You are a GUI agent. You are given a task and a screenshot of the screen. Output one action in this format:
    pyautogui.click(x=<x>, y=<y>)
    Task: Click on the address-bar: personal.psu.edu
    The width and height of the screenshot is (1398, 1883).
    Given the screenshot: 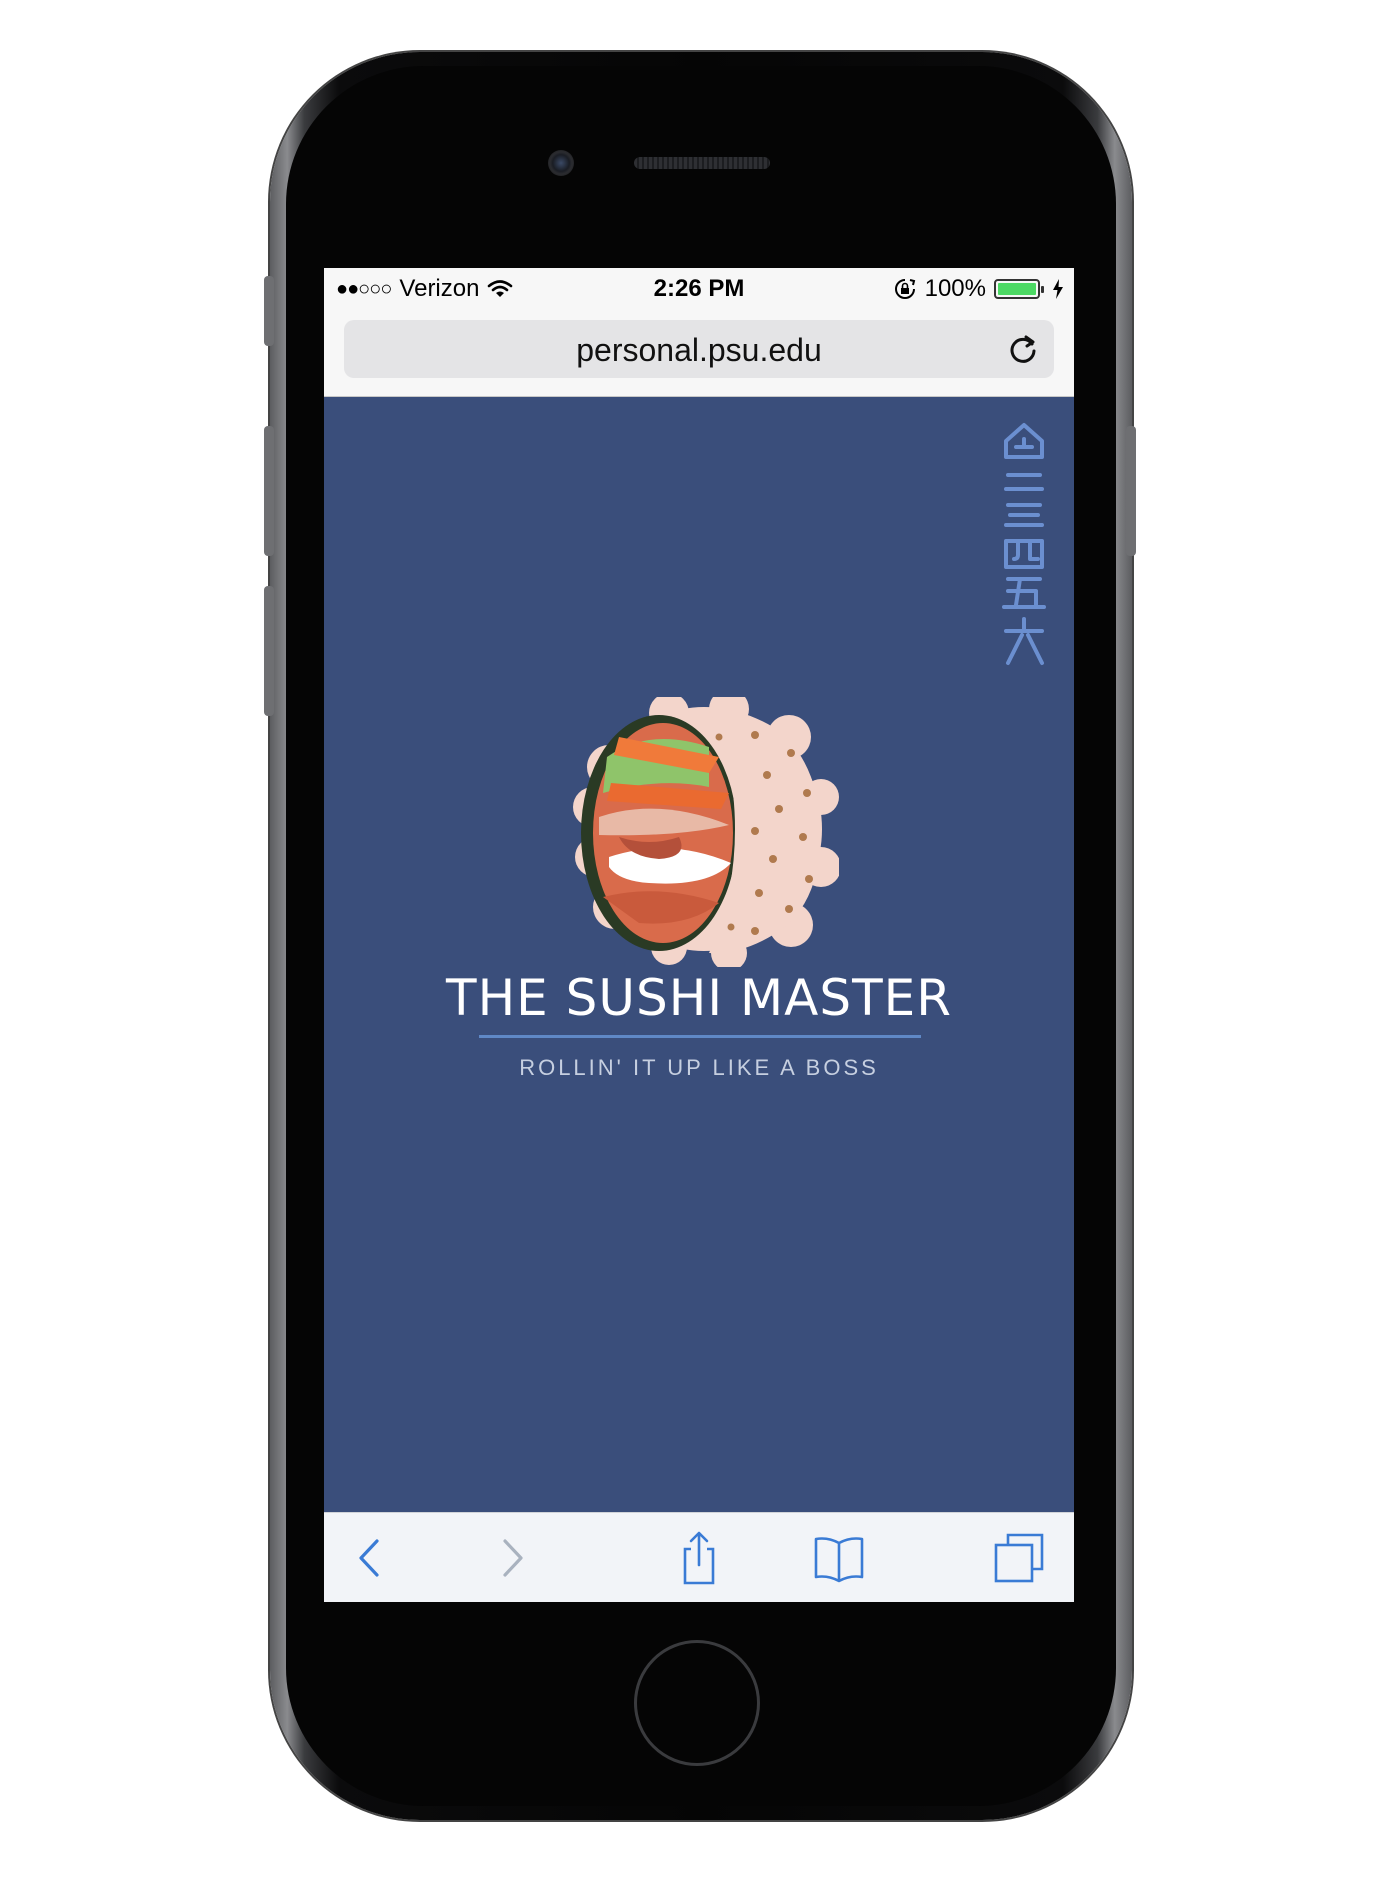 What is the action you would take?
    pyautogui.click(x=699, y=349)
    